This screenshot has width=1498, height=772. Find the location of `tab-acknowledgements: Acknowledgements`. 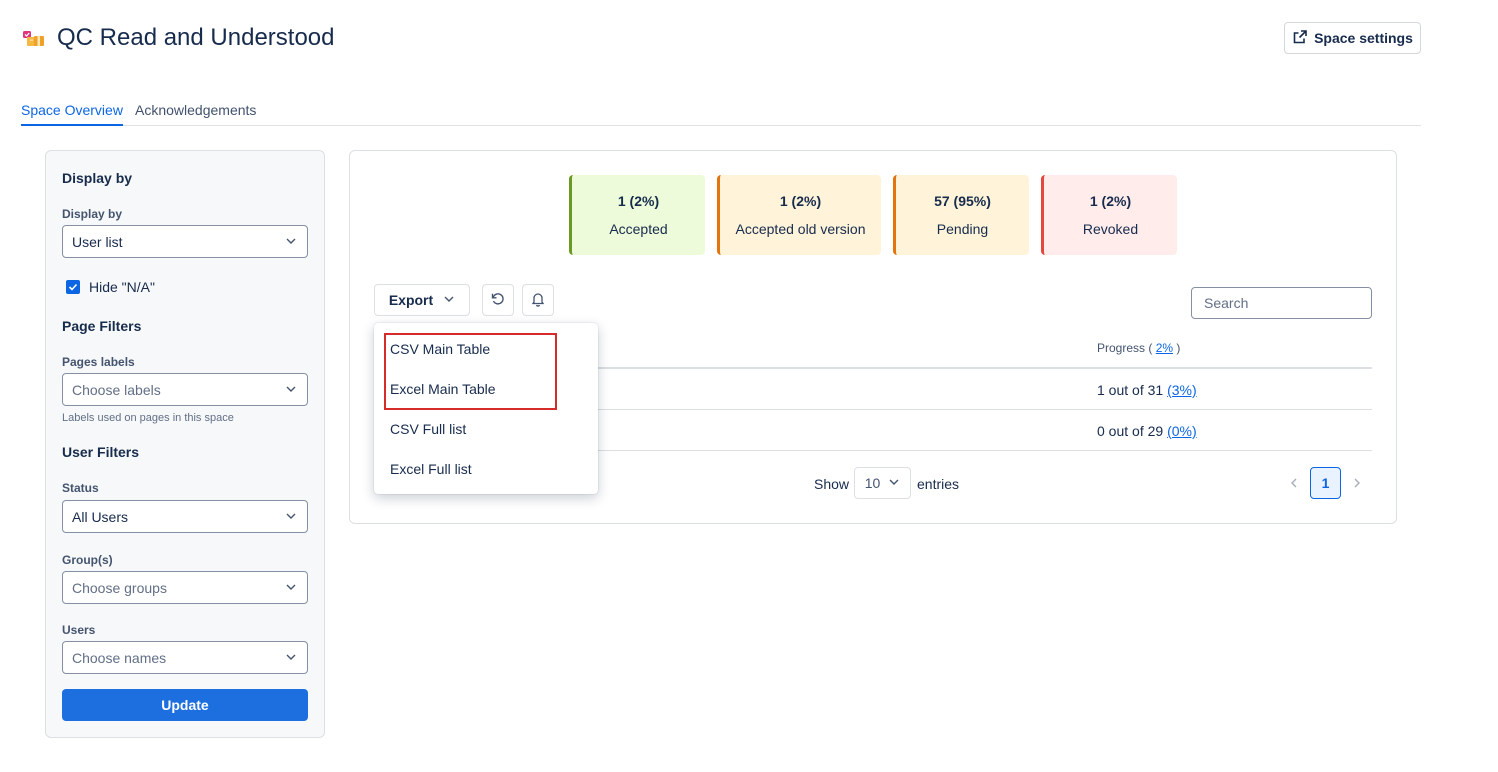

tab-acknowledgements: Acknowledgements is located at coordinates (195, 113).